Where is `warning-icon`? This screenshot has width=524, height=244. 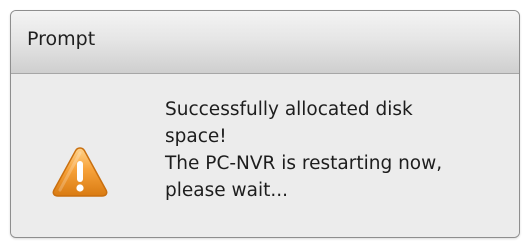
warning-icon is located at coordinates (80, 172).